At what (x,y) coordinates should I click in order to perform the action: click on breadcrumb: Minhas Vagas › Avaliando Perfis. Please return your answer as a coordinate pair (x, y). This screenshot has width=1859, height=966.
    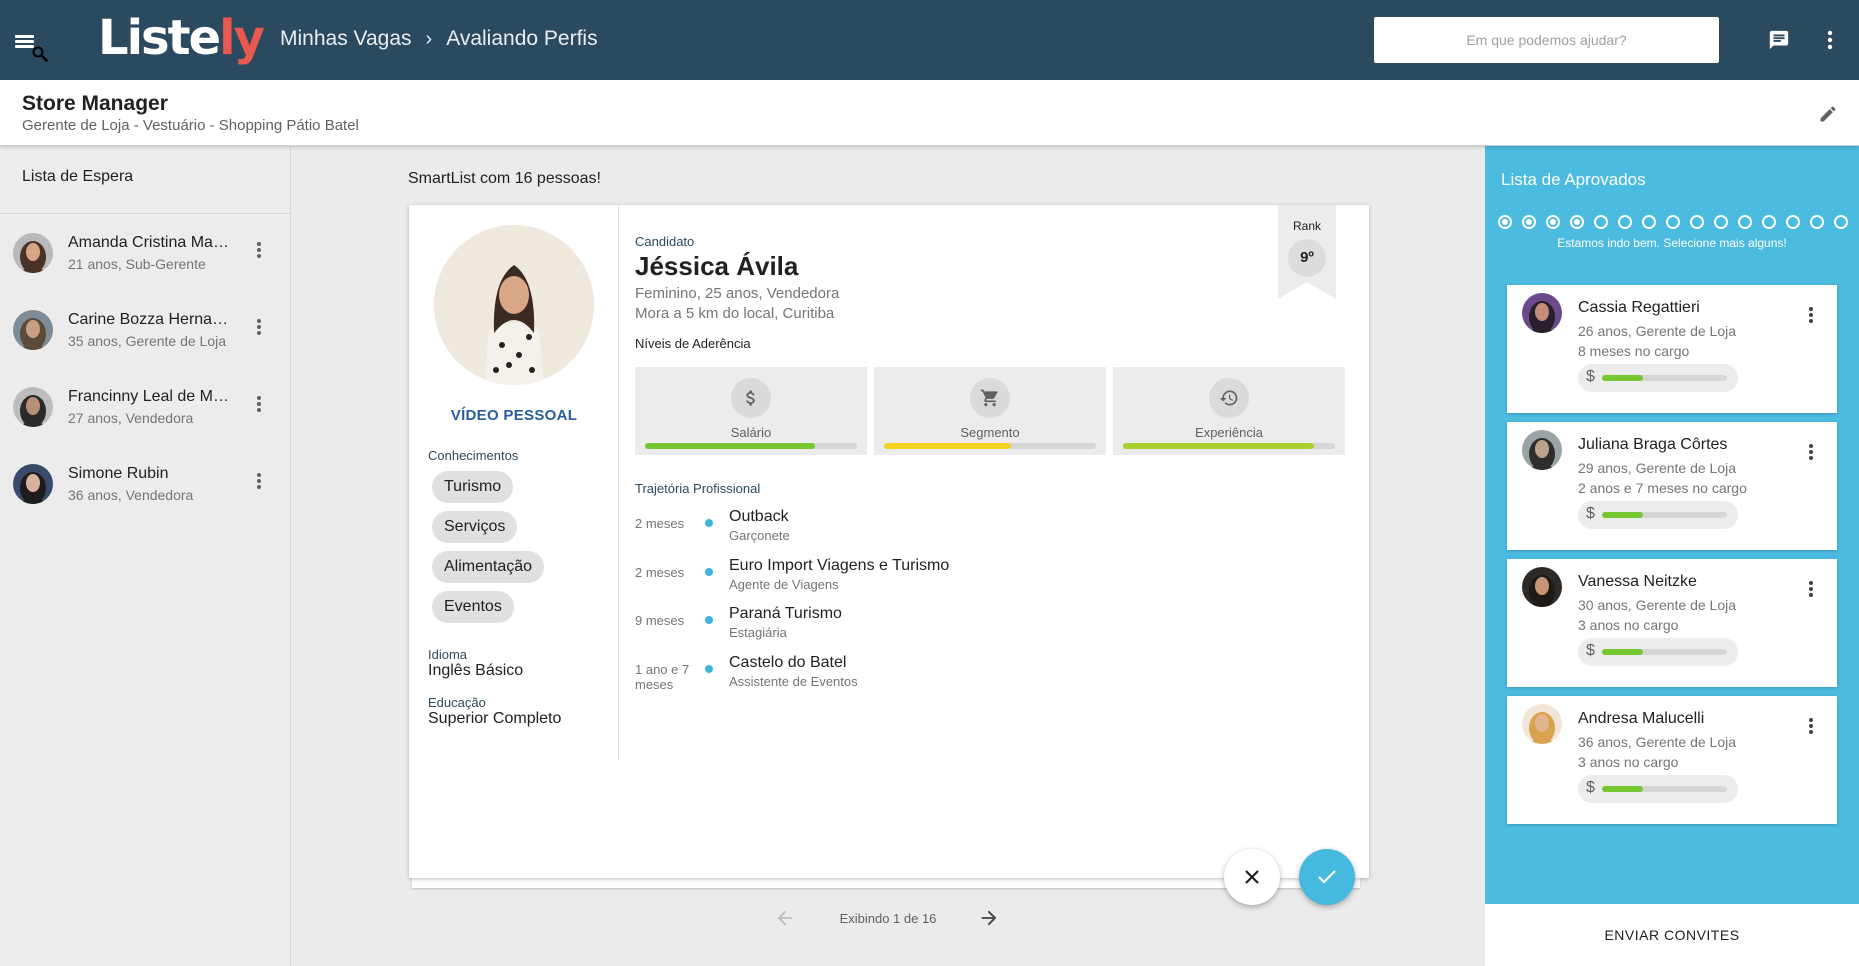
    Looking at the image, I should click on (439, 39).